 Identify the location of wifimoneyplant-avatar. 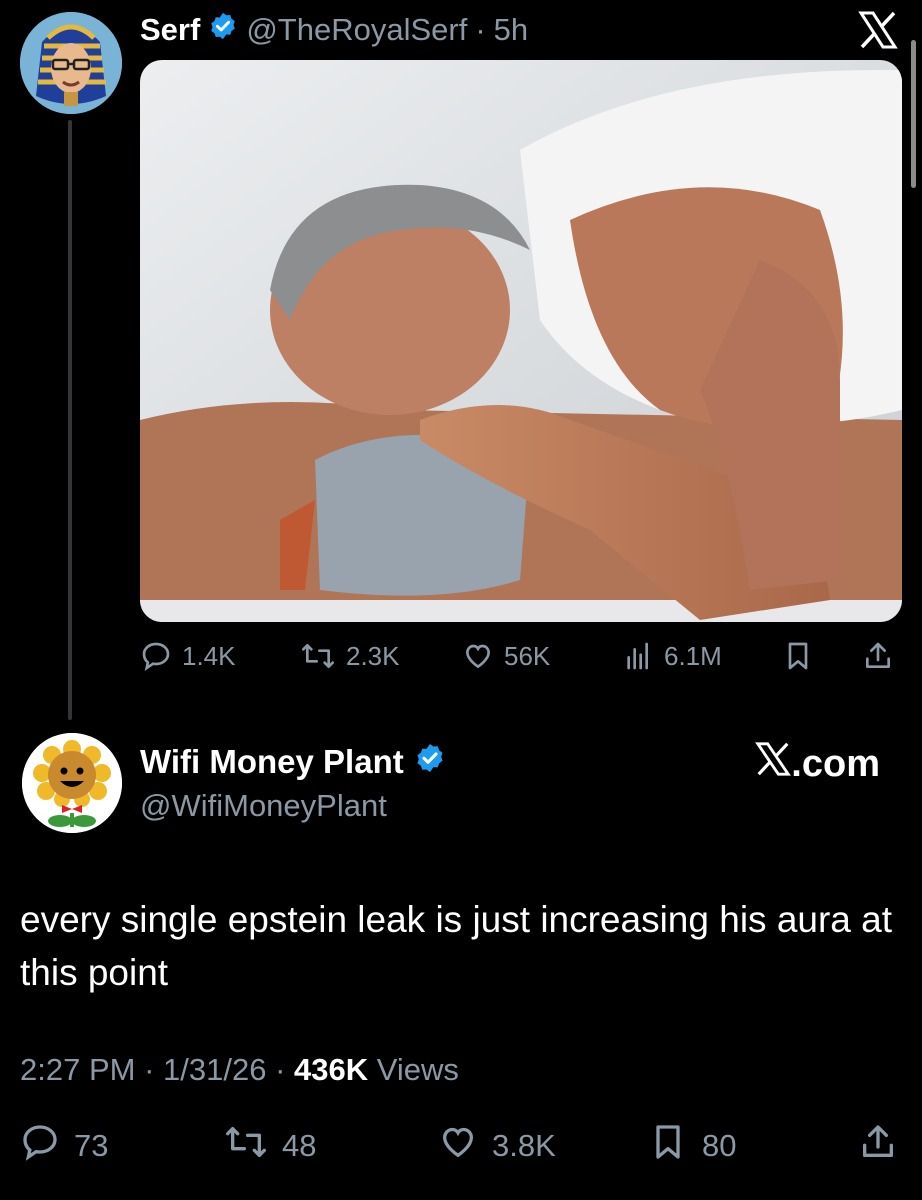
(72, 783).